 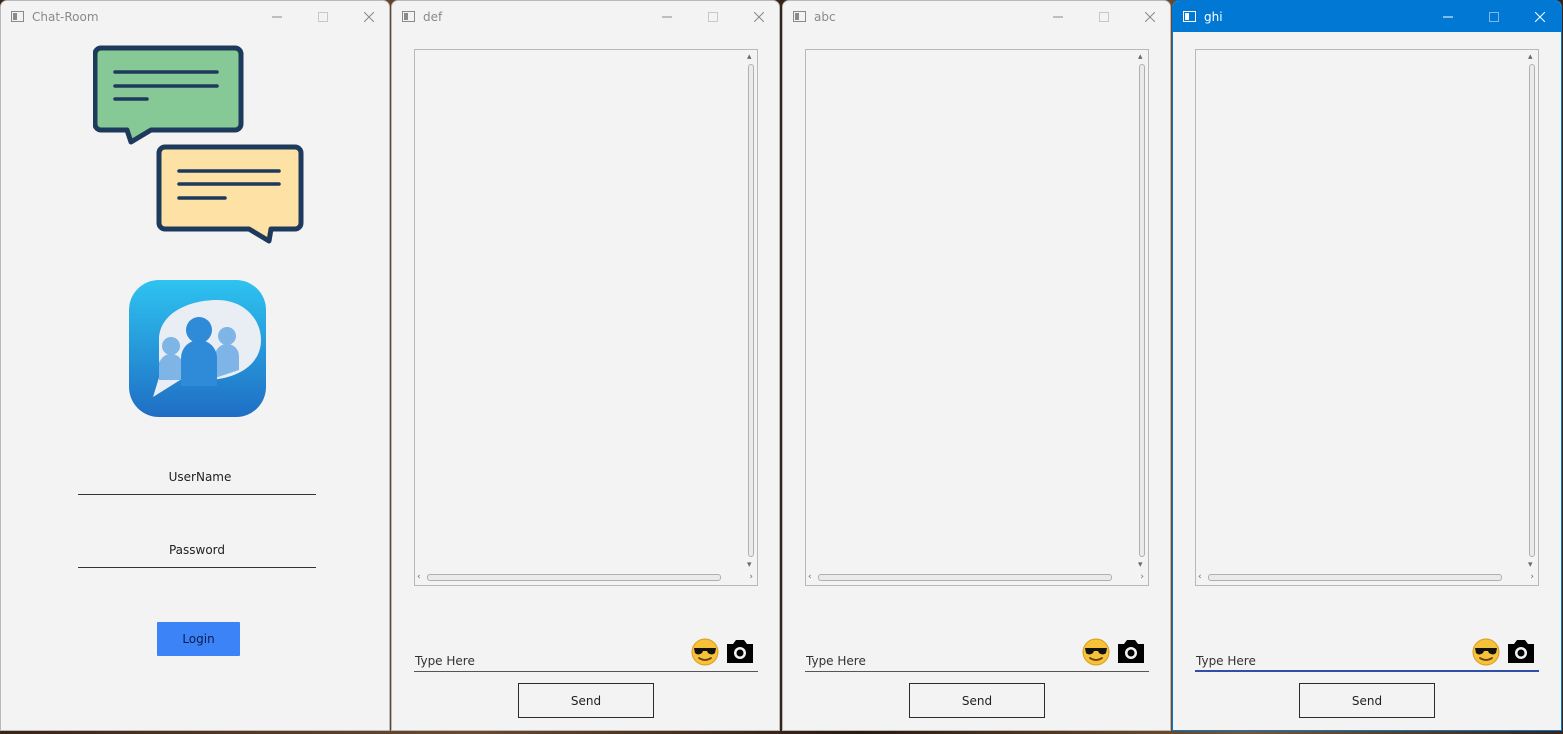 What do you see at coordinates (198, 144) in the screenshot?
I see `chat-bubbles-icon` at bounding box center [198, 144].